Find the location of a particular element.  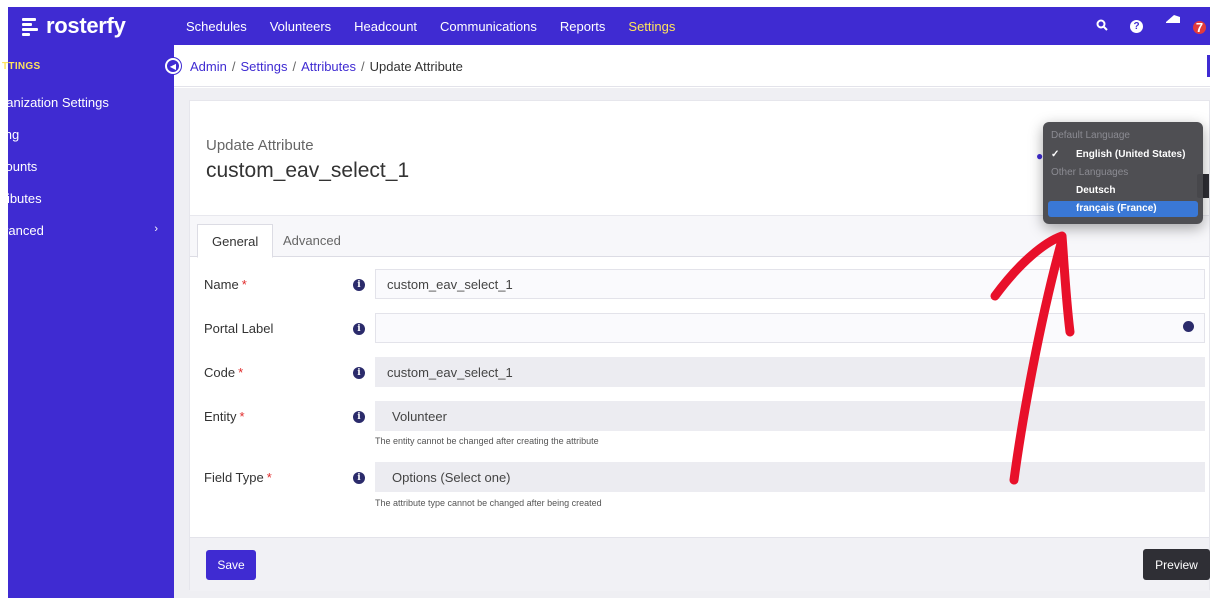

brand-logo: rosterfy is located at coordinates (74, 26).